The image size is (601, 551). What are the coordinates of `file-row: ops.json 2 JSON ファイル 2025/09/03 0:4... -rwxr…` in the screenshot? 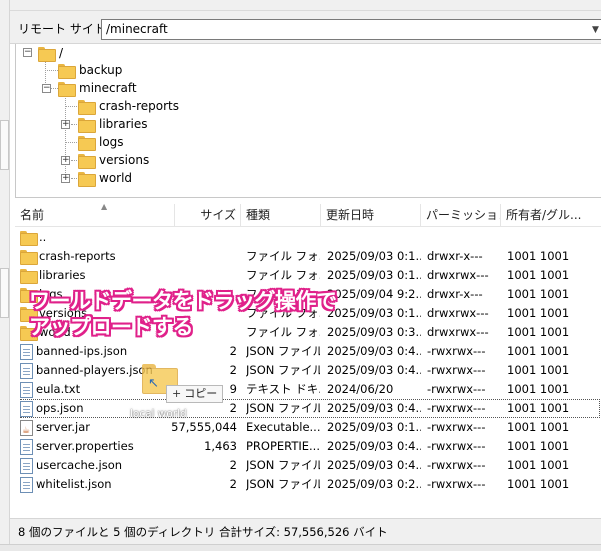 It's located at (308, 408).